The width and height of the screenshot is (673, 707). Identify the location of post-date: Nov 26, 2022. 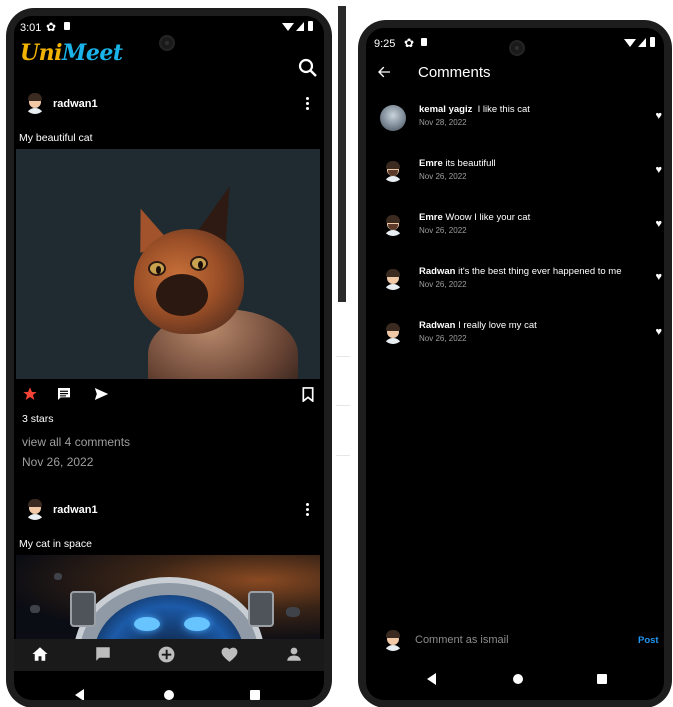
(58, 462).